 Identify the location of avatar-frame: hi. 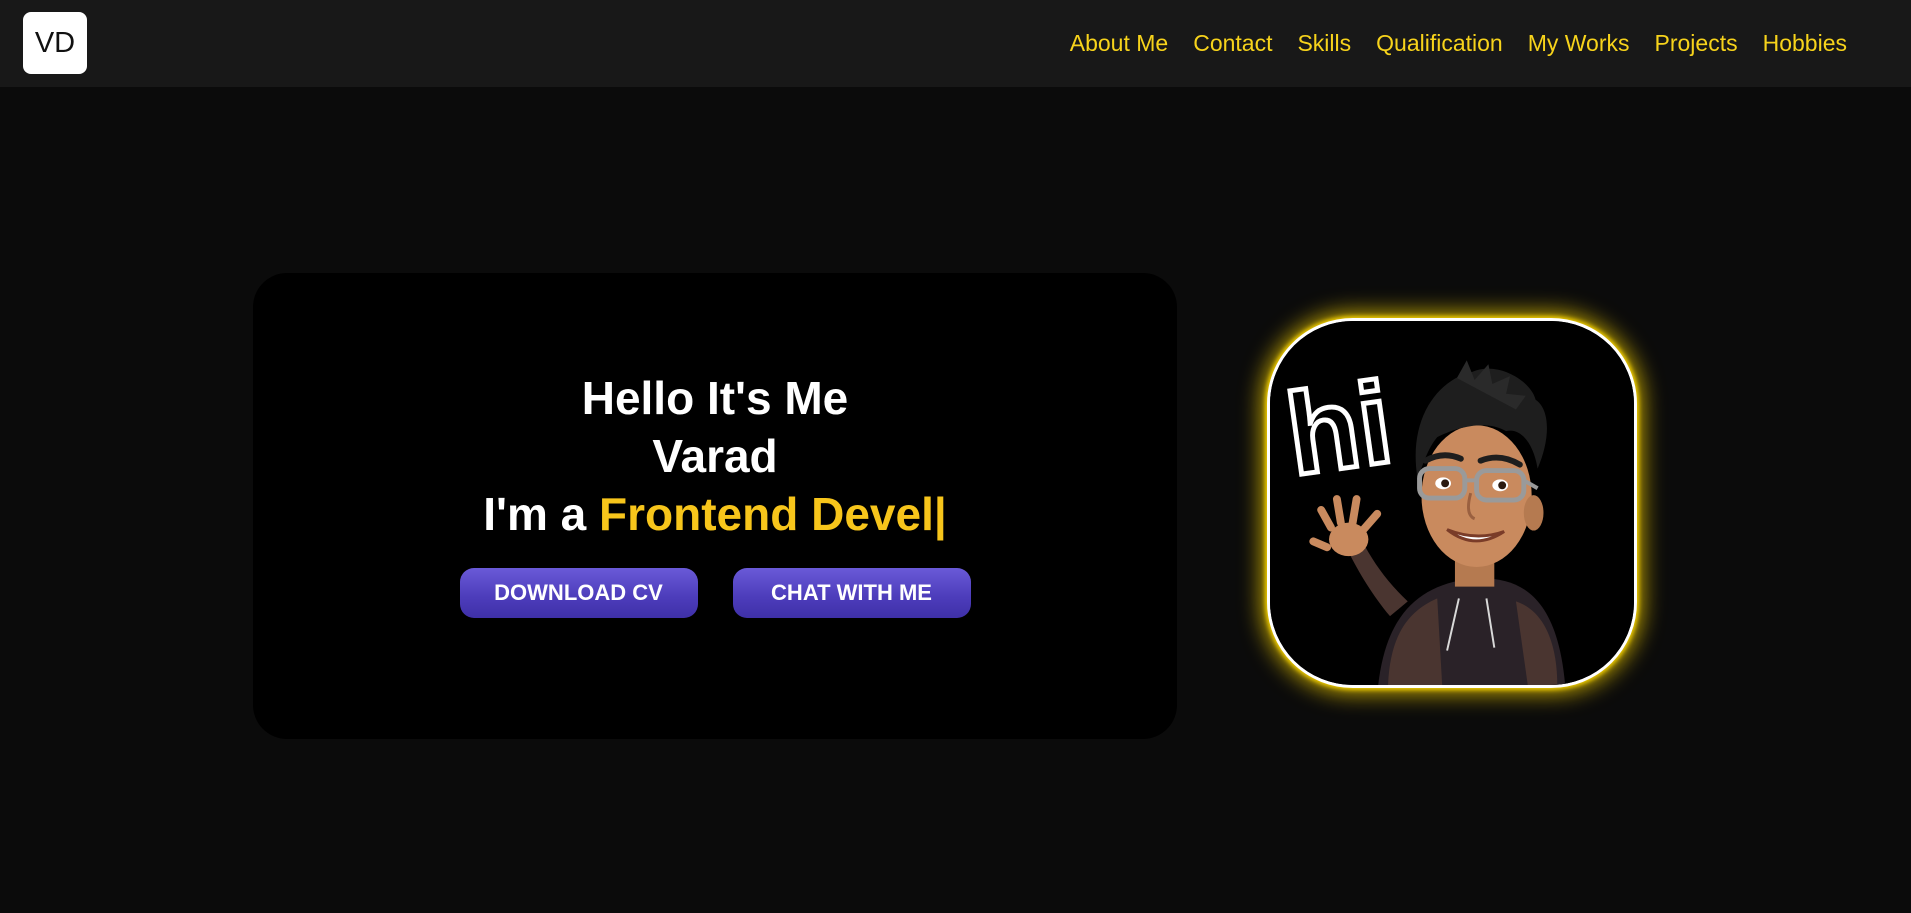
(1452, 503).